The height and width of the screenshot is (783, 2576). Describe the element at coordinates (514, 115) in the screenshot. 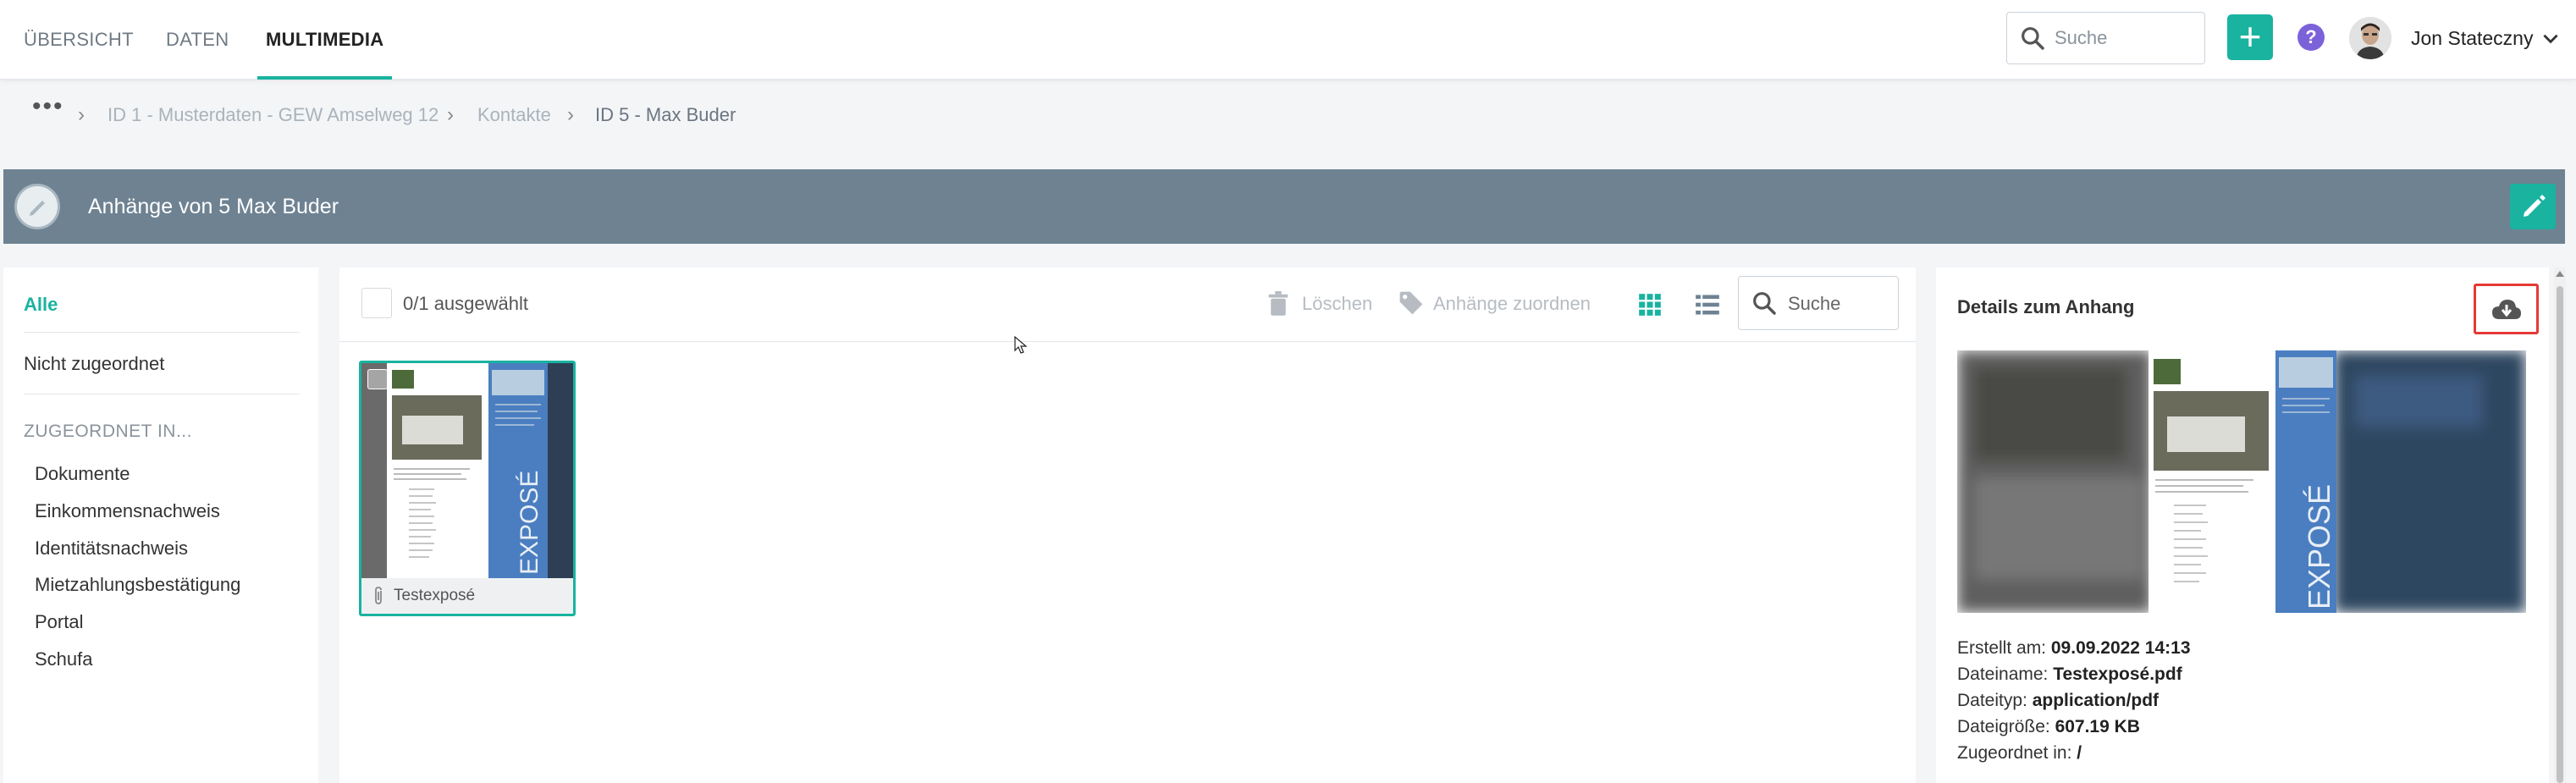

I see `breadcrumb-item-kontakte: Kontakte` at that location.